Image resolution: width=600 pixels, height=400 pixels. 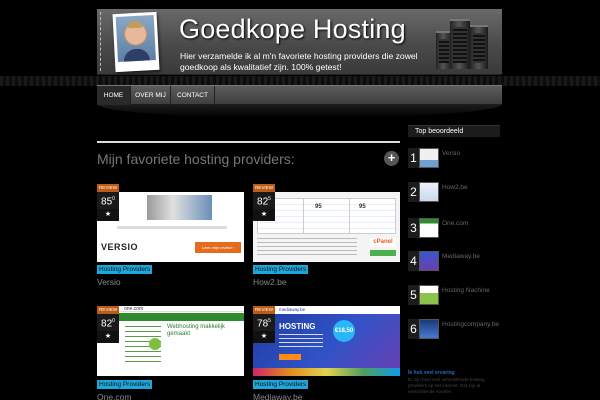 I want to click on site-title: Goedkope Hosting, so click(x=292, y=29).